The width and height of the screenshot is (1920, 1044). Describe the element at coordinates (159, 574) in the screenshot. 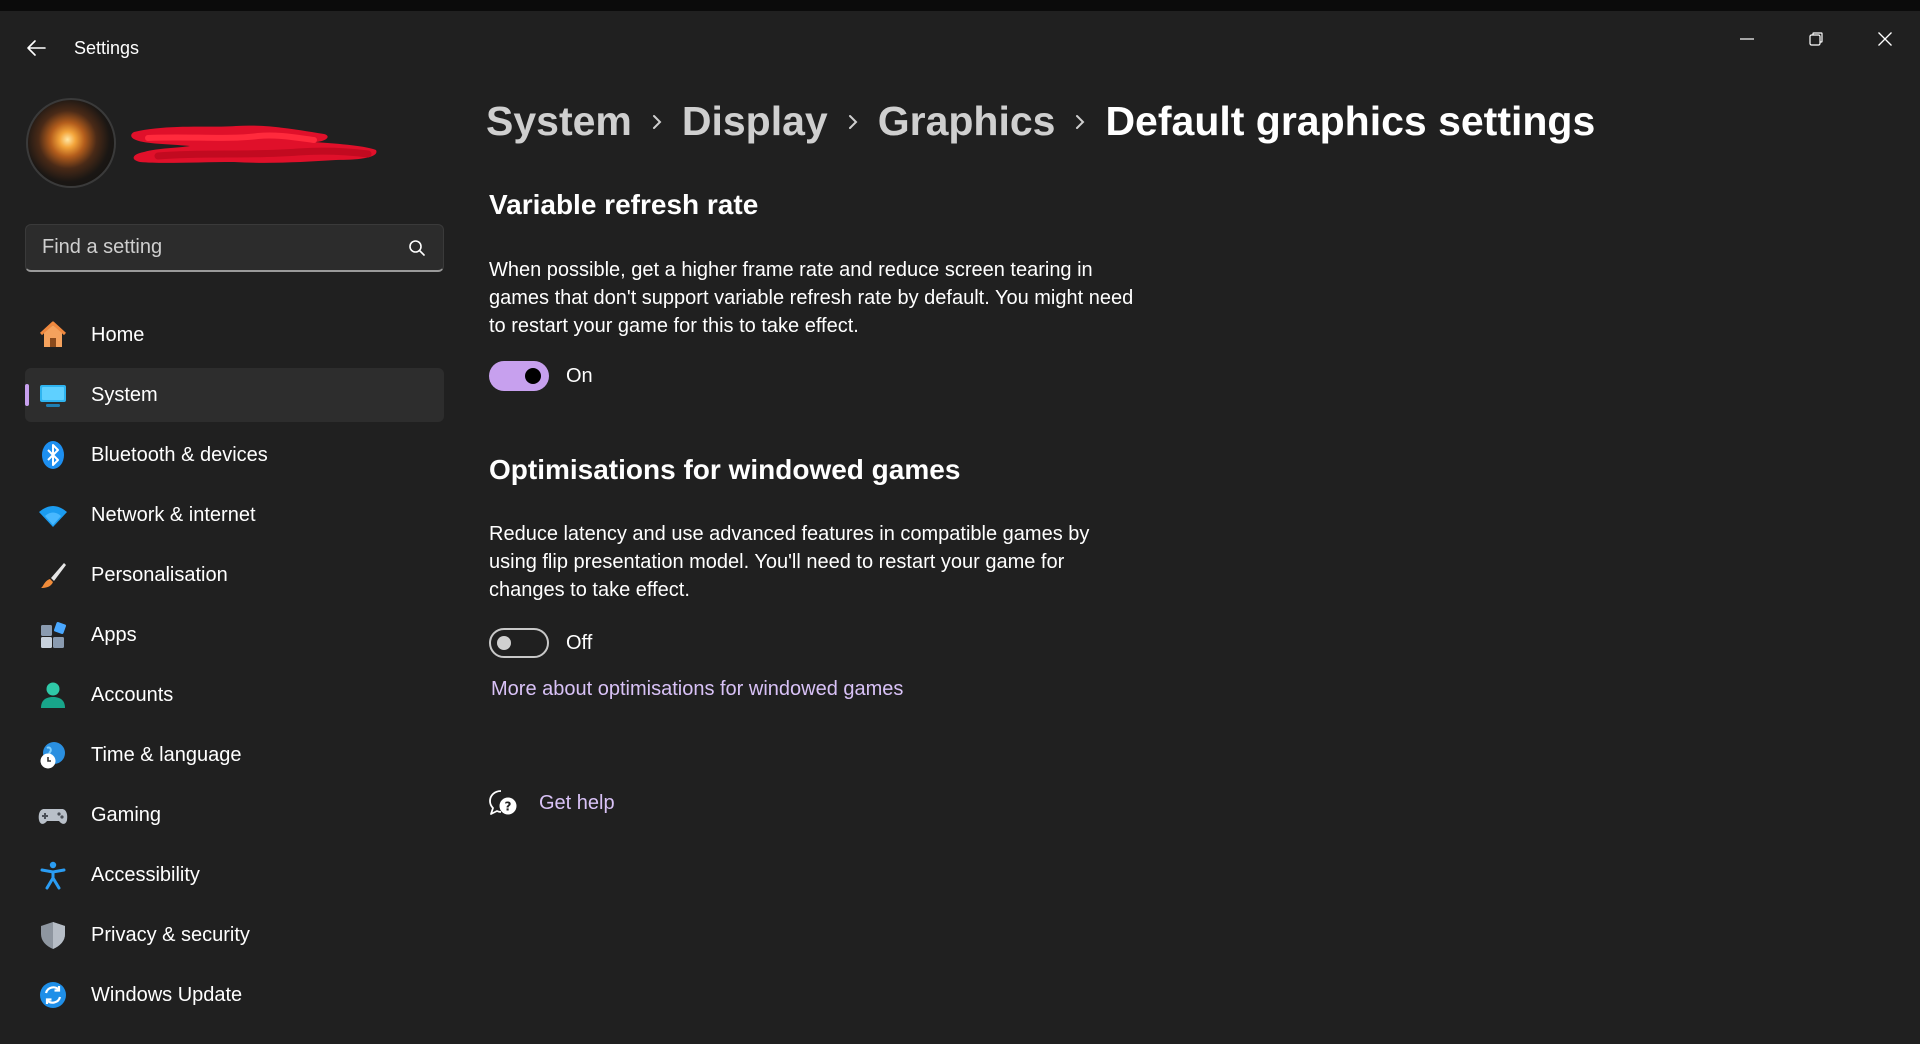

I see `sidebar-item-label: Personalisation` at that location.